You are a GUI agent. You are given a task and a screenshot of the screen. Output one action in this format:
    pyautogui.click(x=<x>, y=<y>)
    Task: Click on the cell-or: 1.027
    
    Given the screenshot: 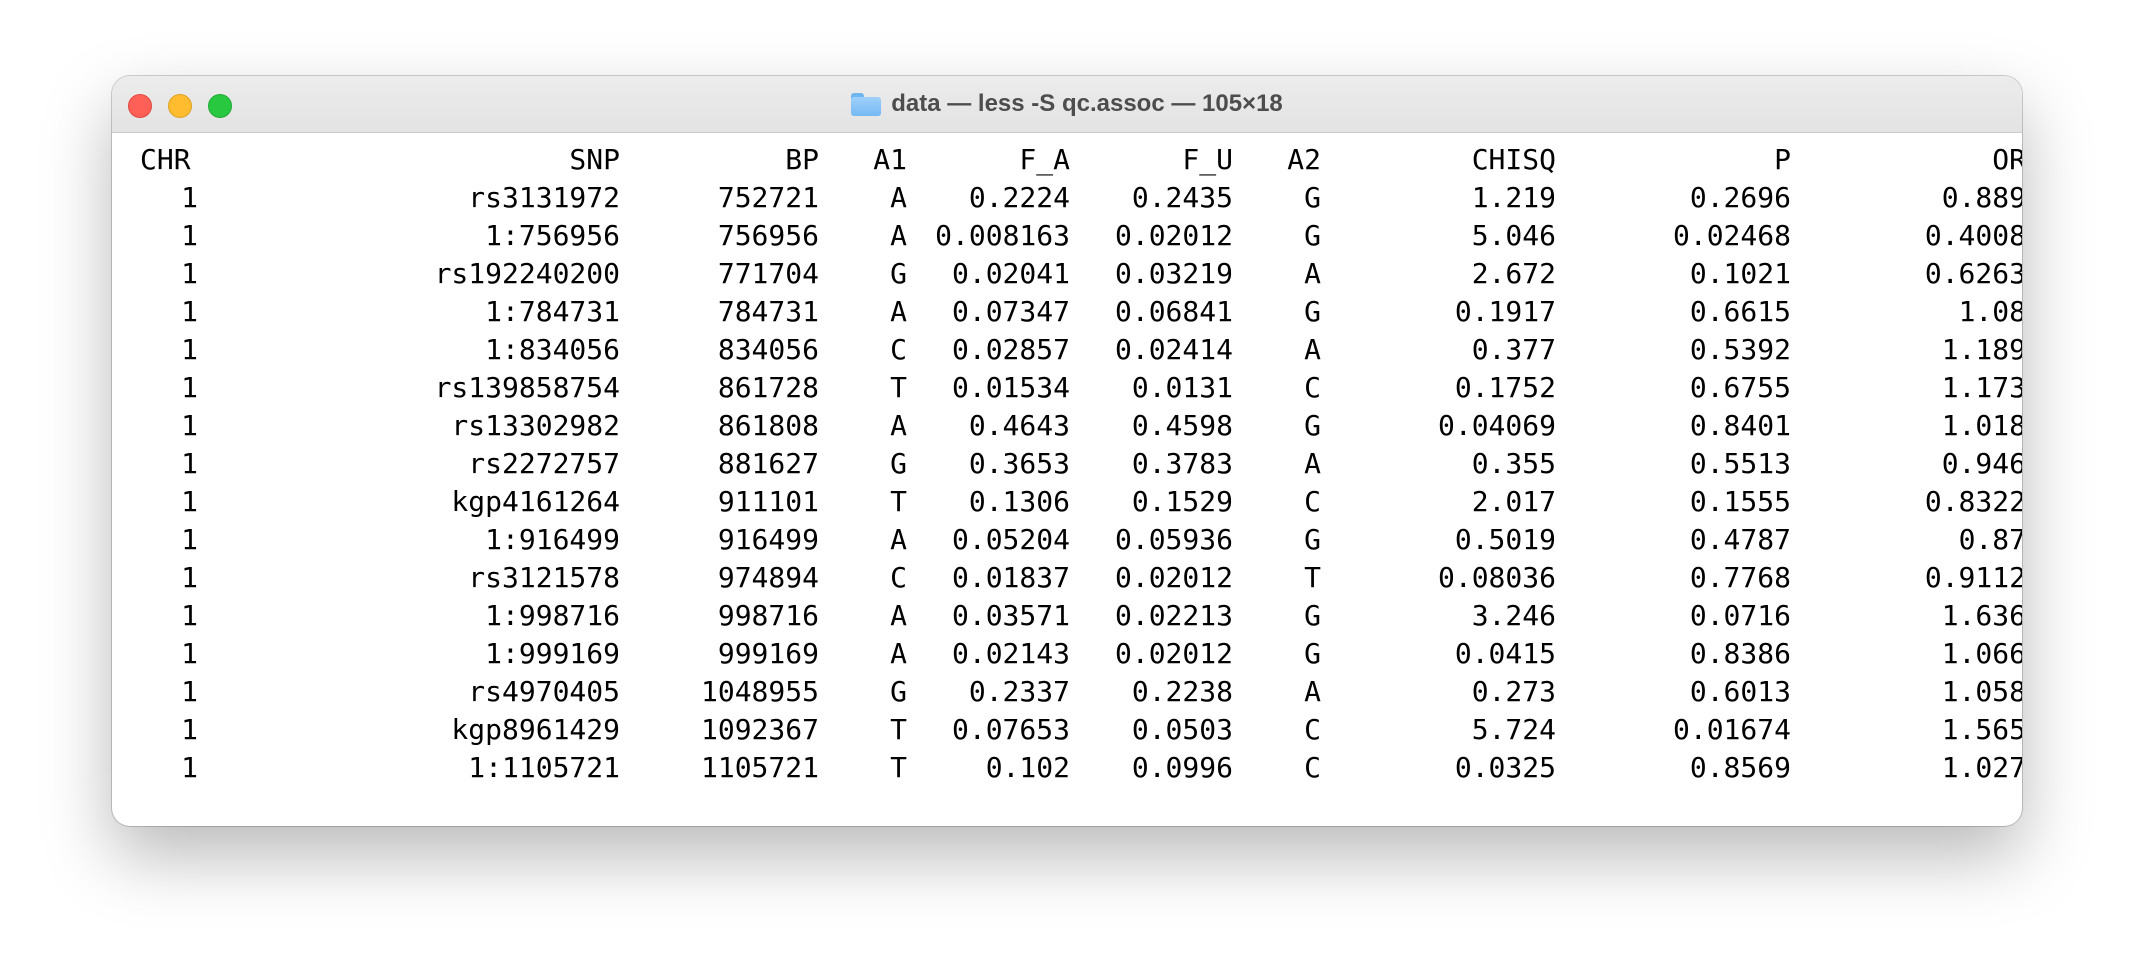 What is the action you would take?
    pyautogui.click(x=1981, y=767)
    